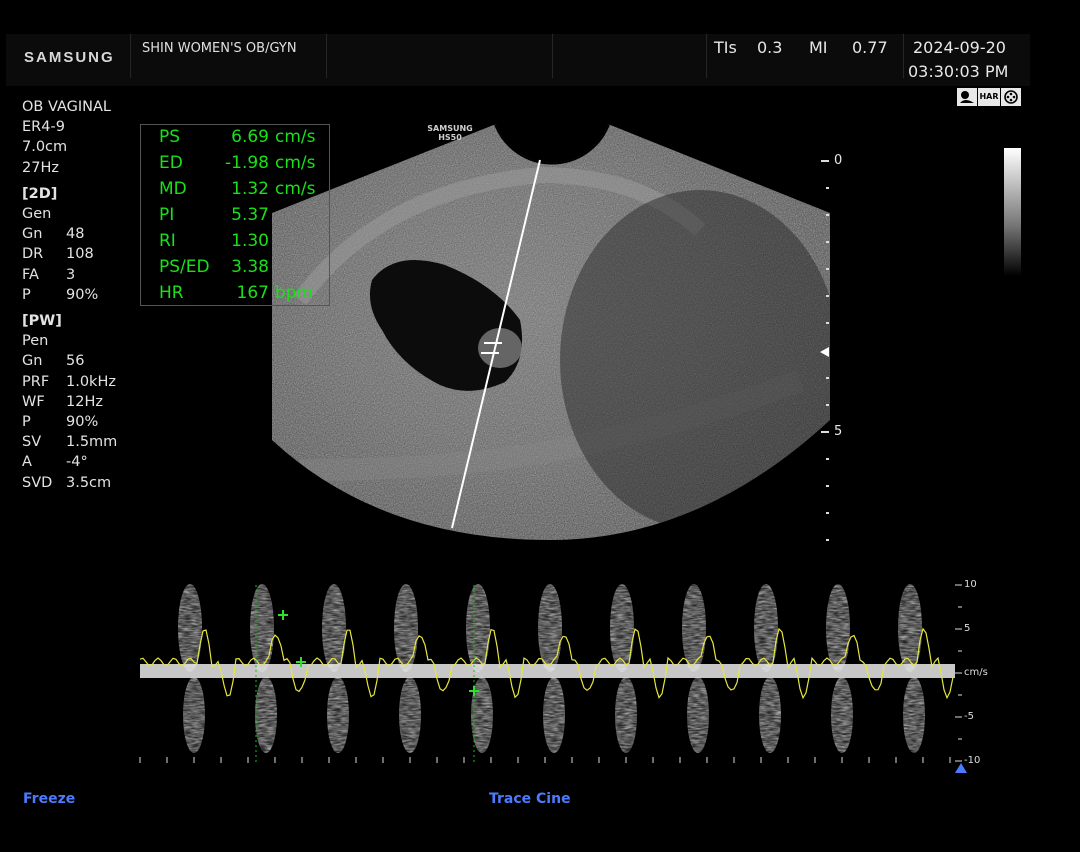 This screenshot has height=852, width=1080. I want to click on velocity-unit: cm/s, so click(976, 672).